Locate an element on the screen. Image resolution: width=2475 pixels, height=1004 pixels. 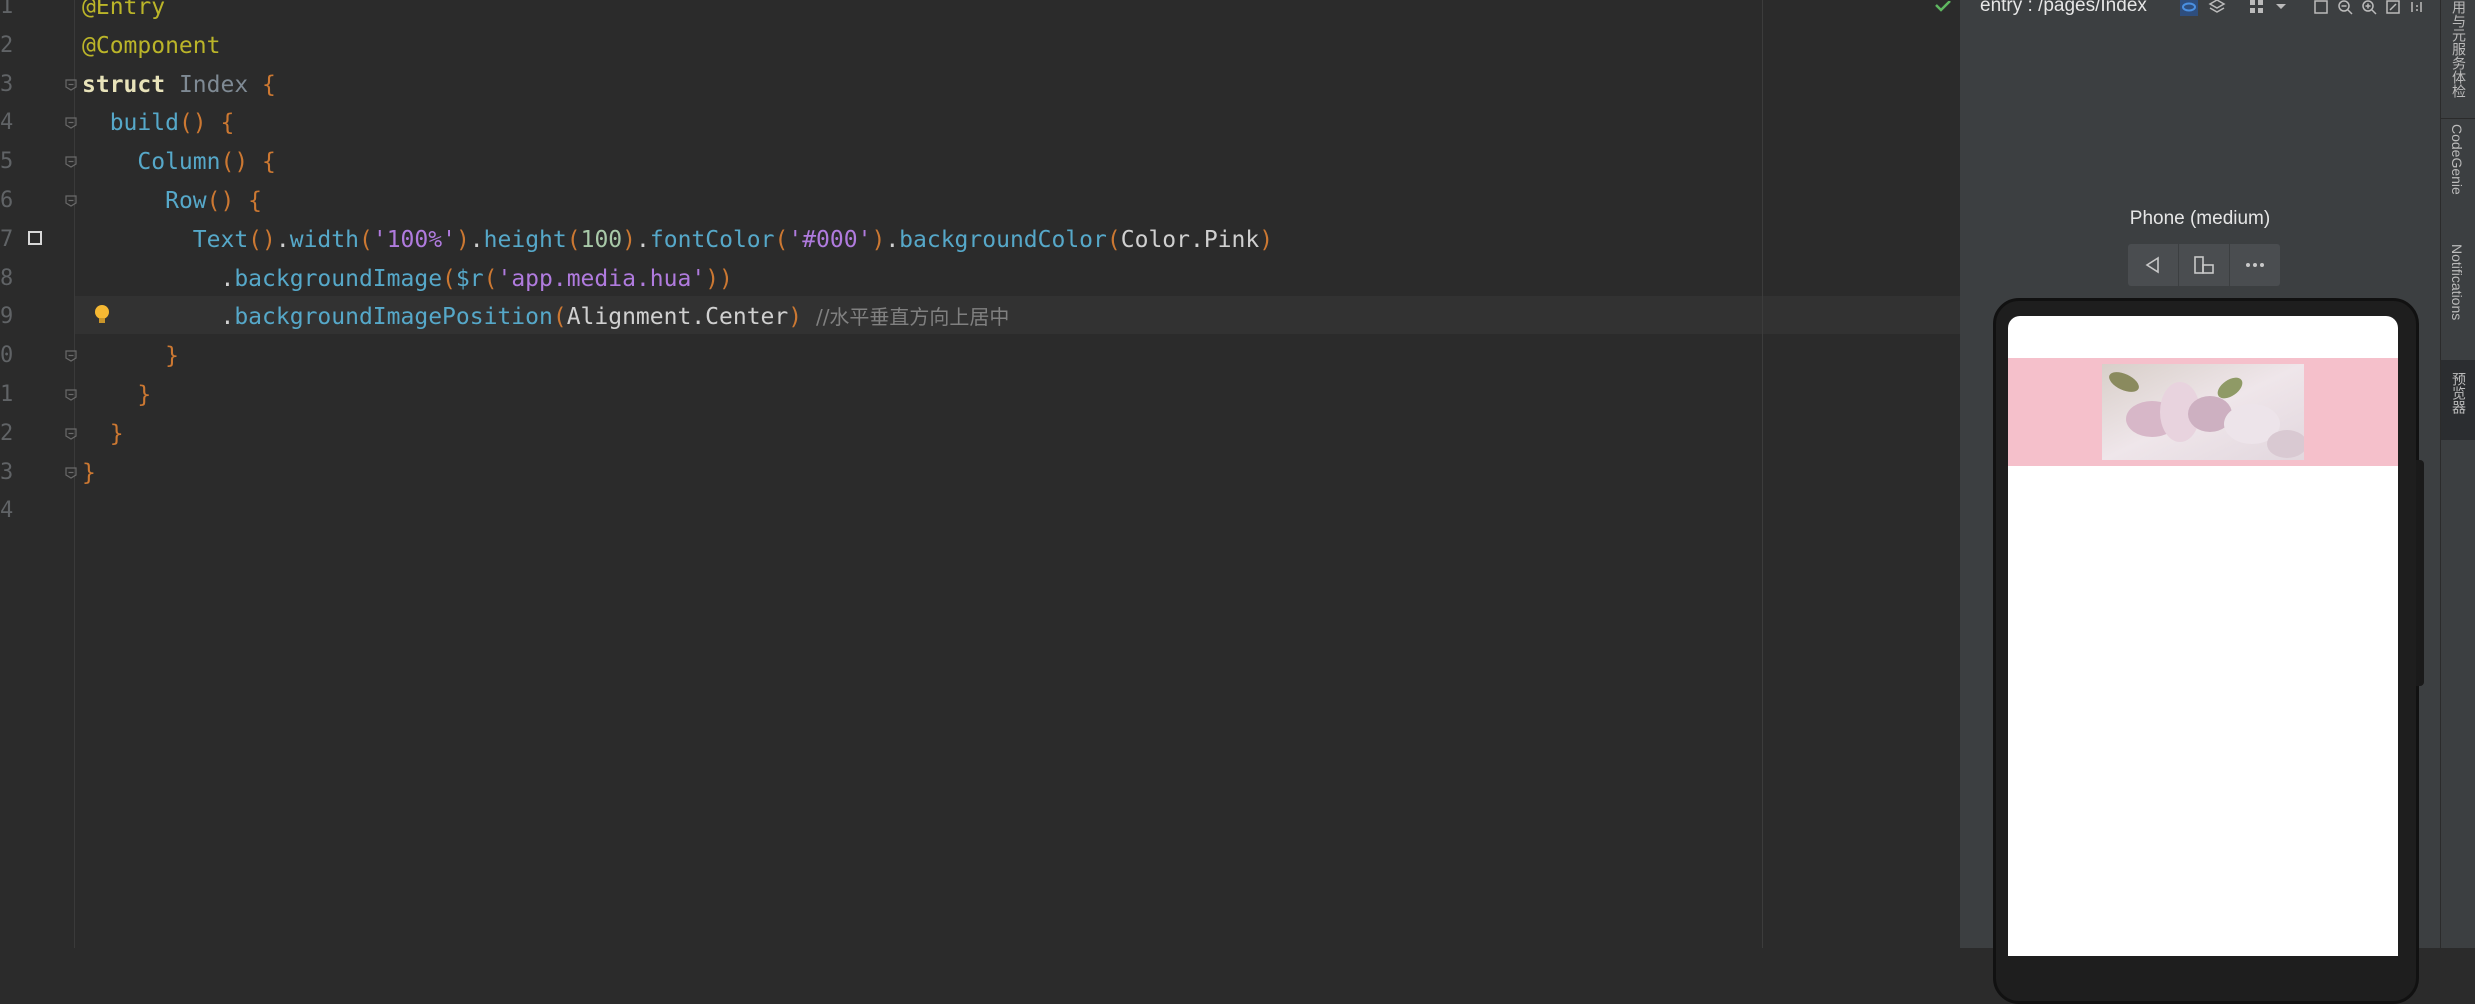
layers-icon is located at coordinates (2217, 8).